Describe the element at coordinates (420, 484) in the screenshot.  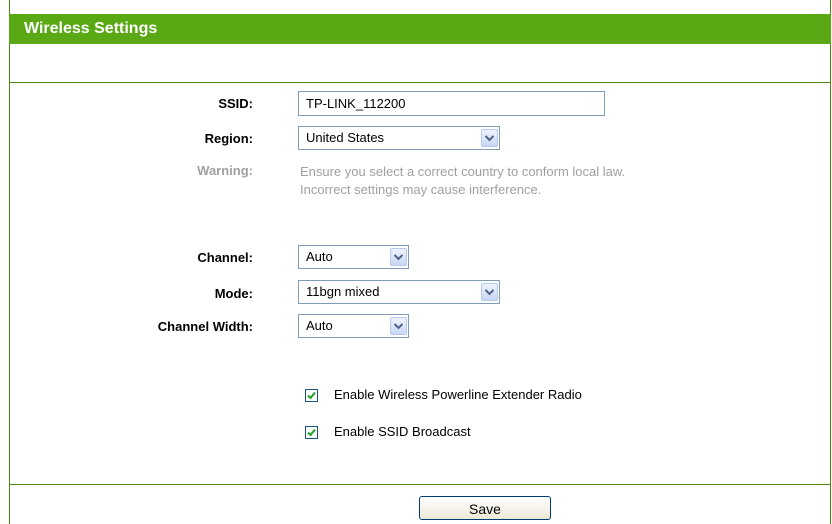
I see `bottom-divider` at that location.